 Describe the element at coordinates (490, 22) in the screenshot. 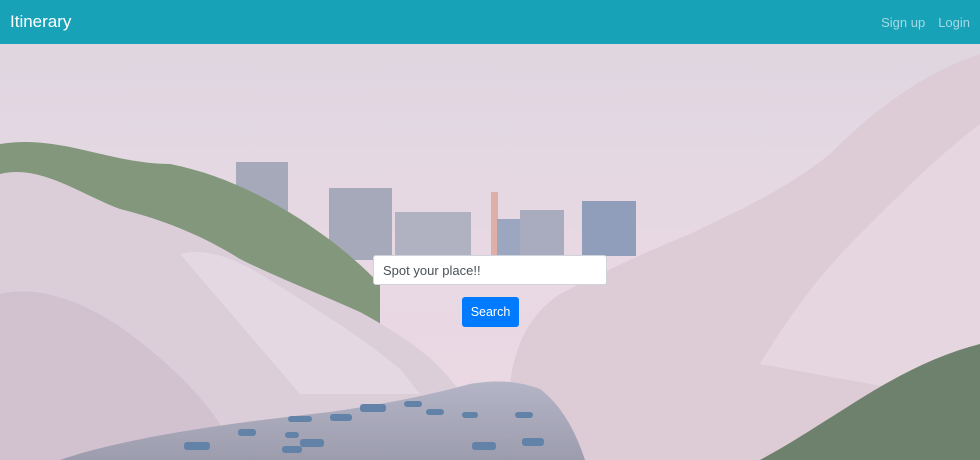

I see `top-navbar: Itinerary Sign up Login` at that location.